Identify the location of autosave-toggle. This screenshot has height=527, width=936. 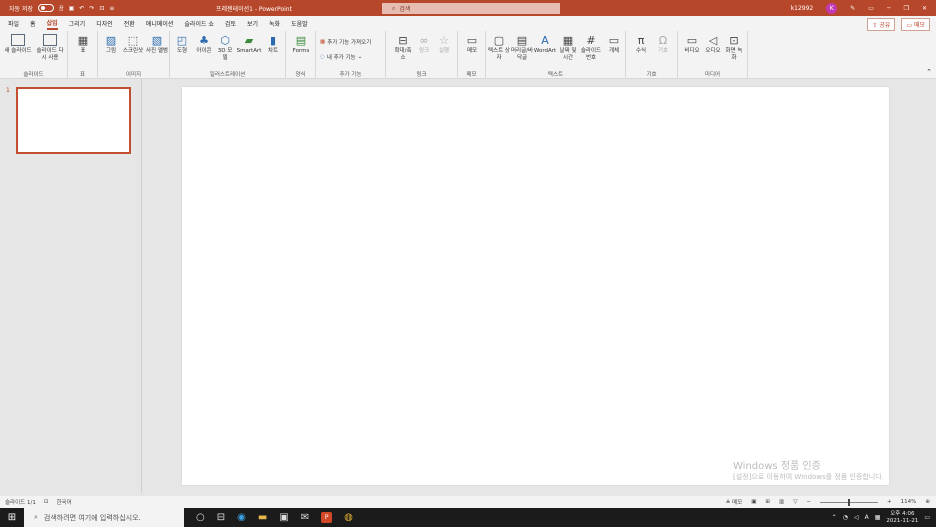
(46, 8).